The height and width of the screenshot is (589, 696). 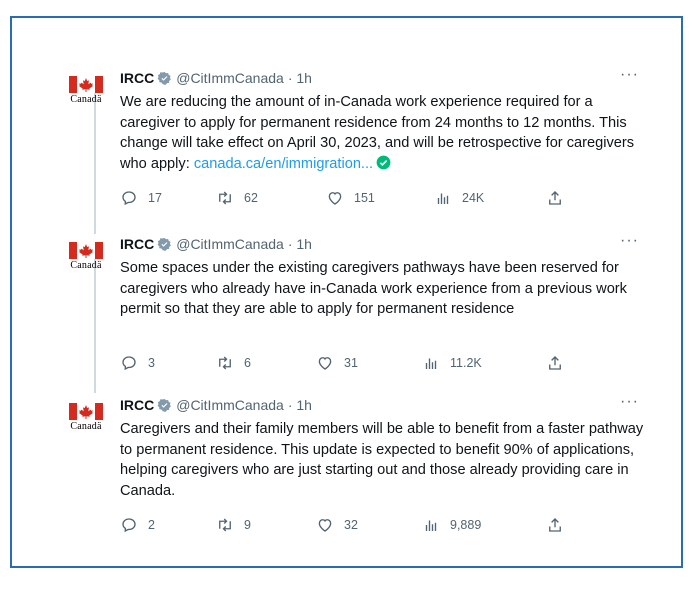 I want to click on views-button: 24K, so click(x=459, y=198).